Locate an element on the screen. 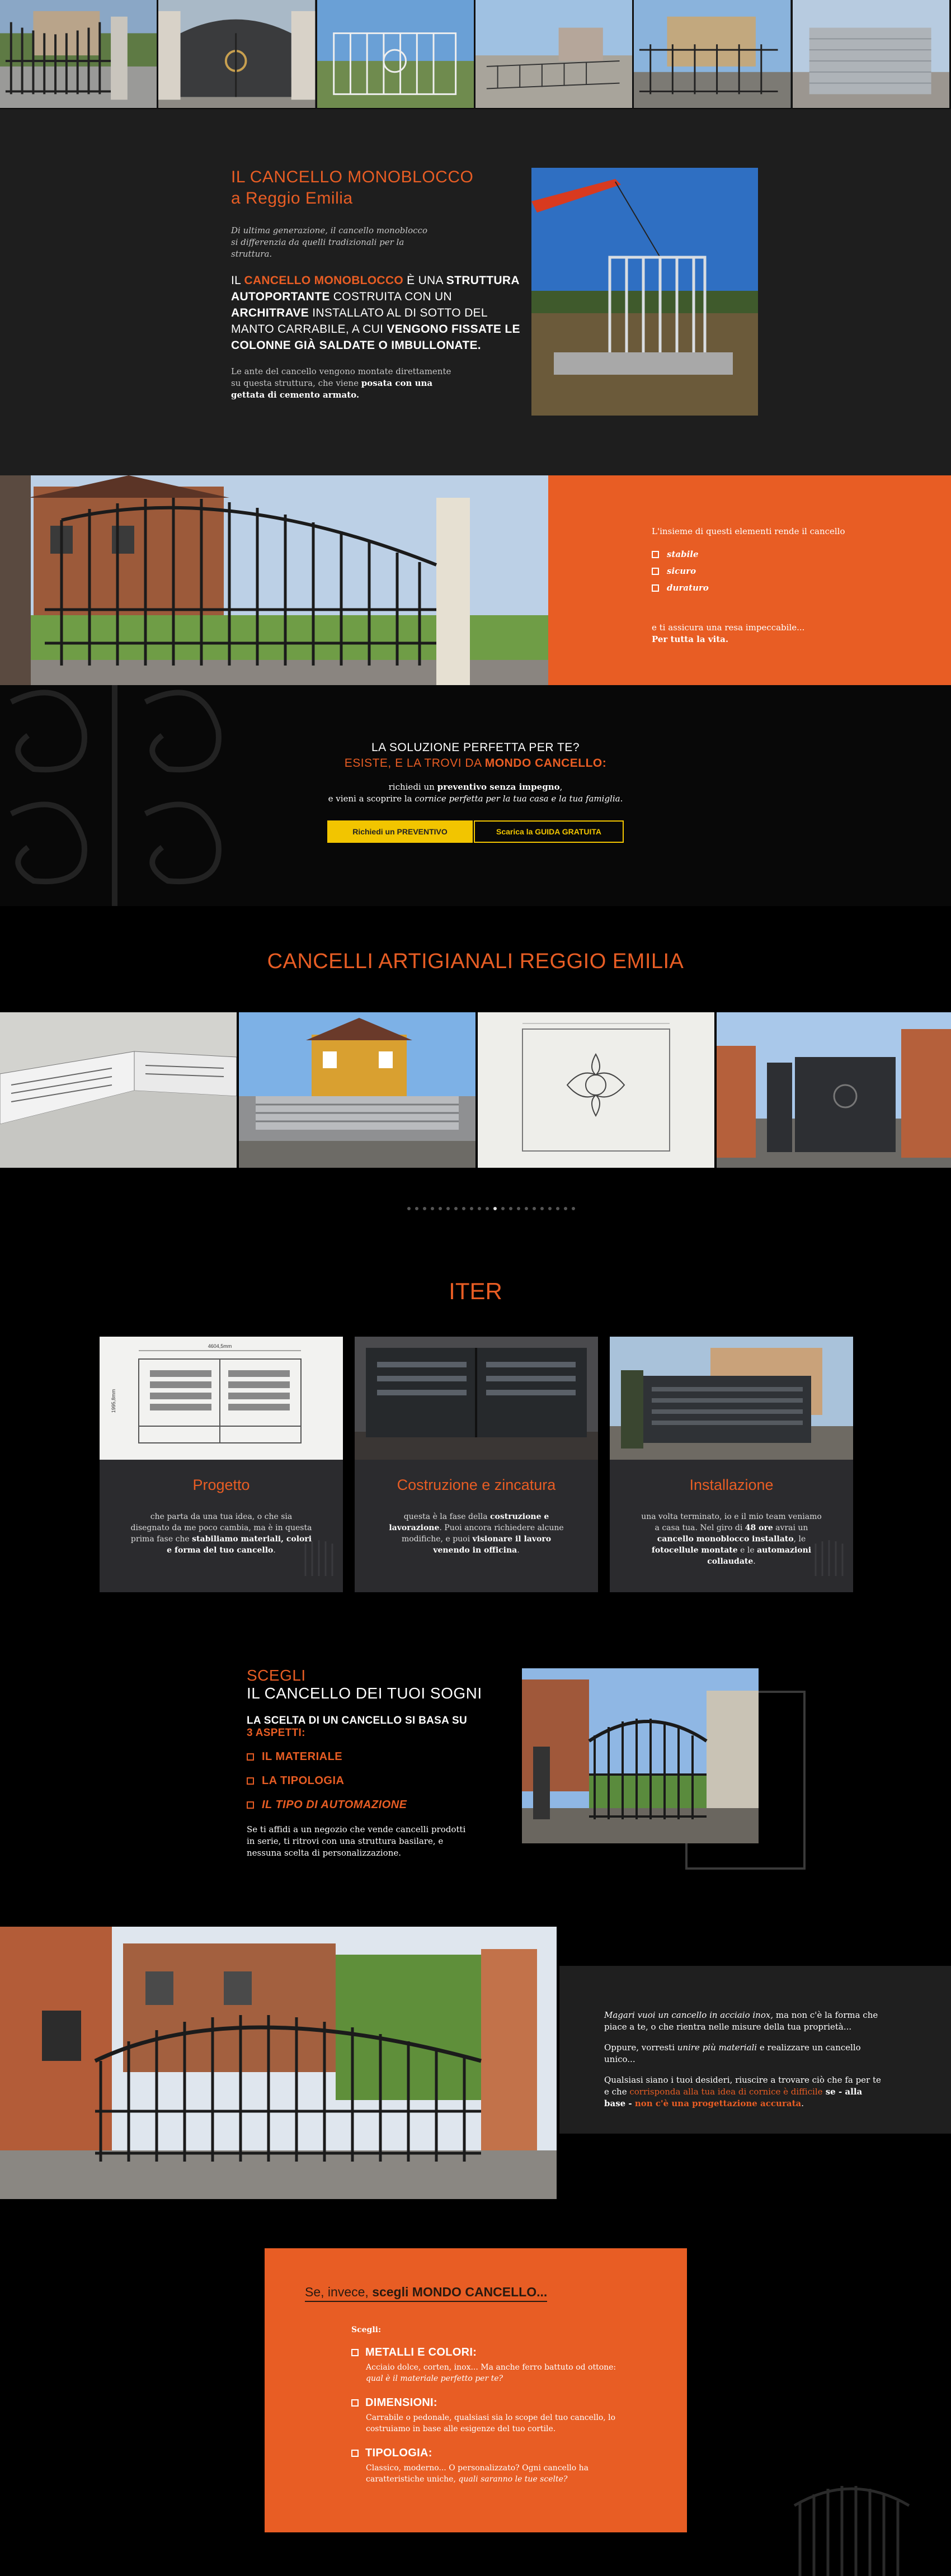  monoblocco-title-line1: IL CANCELLO MONOBLOCCO is located at coordinates (352, 177).